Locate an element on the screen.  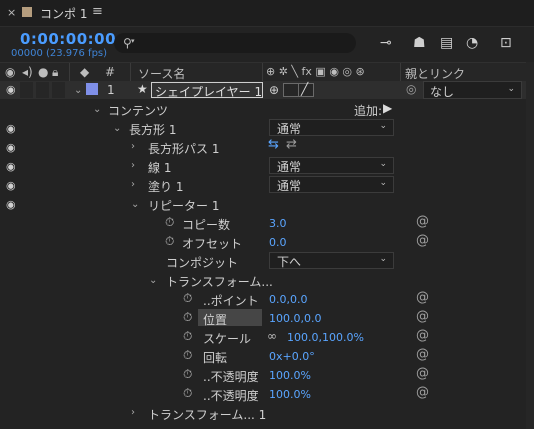
pickwhip-icon: ◎ is located at coordinates (411, 89).